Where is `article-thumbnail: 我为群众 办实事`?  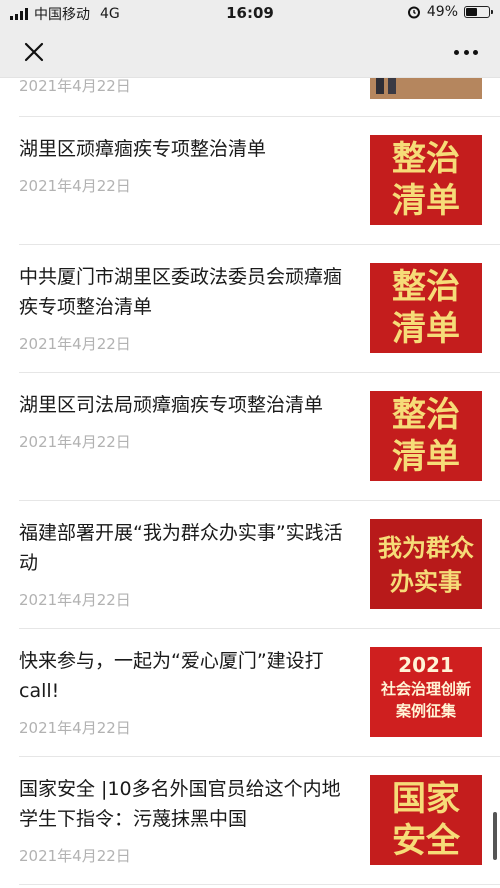 article-thumbnail: 我为群众 办实事 is located at coordinates (426, 564).